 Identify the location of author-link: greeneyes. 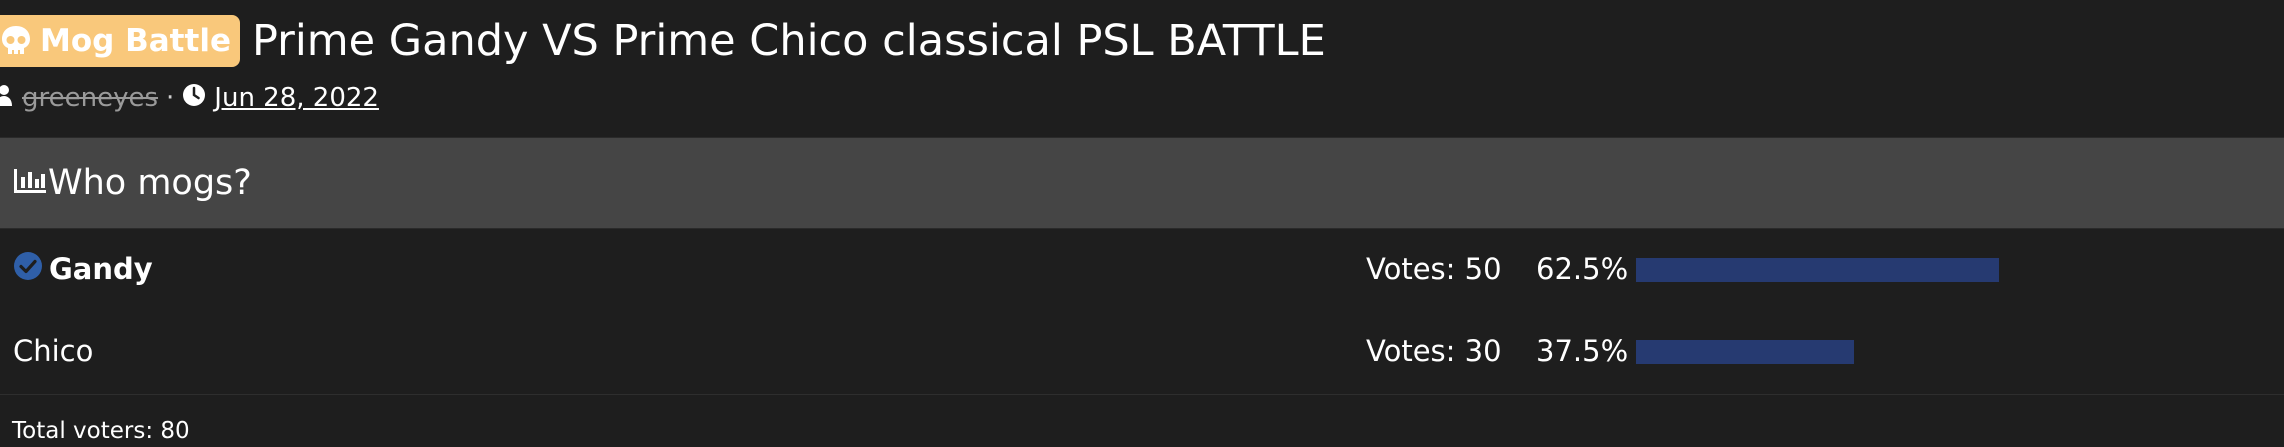
(90, 98).